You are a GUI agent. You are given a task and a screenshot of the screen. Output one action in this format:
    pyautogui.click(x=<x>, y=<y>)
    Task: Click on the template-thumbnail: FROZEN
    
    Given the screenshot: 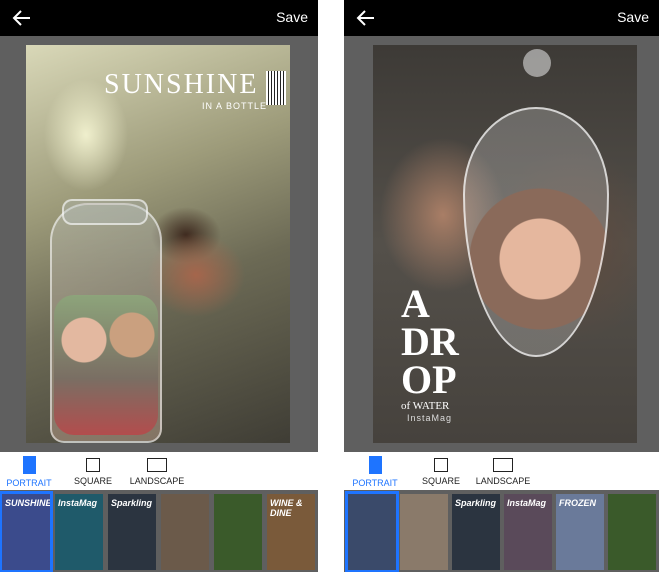 What is the action you would take?
    pyautogui.click(x=580, y=532)
    